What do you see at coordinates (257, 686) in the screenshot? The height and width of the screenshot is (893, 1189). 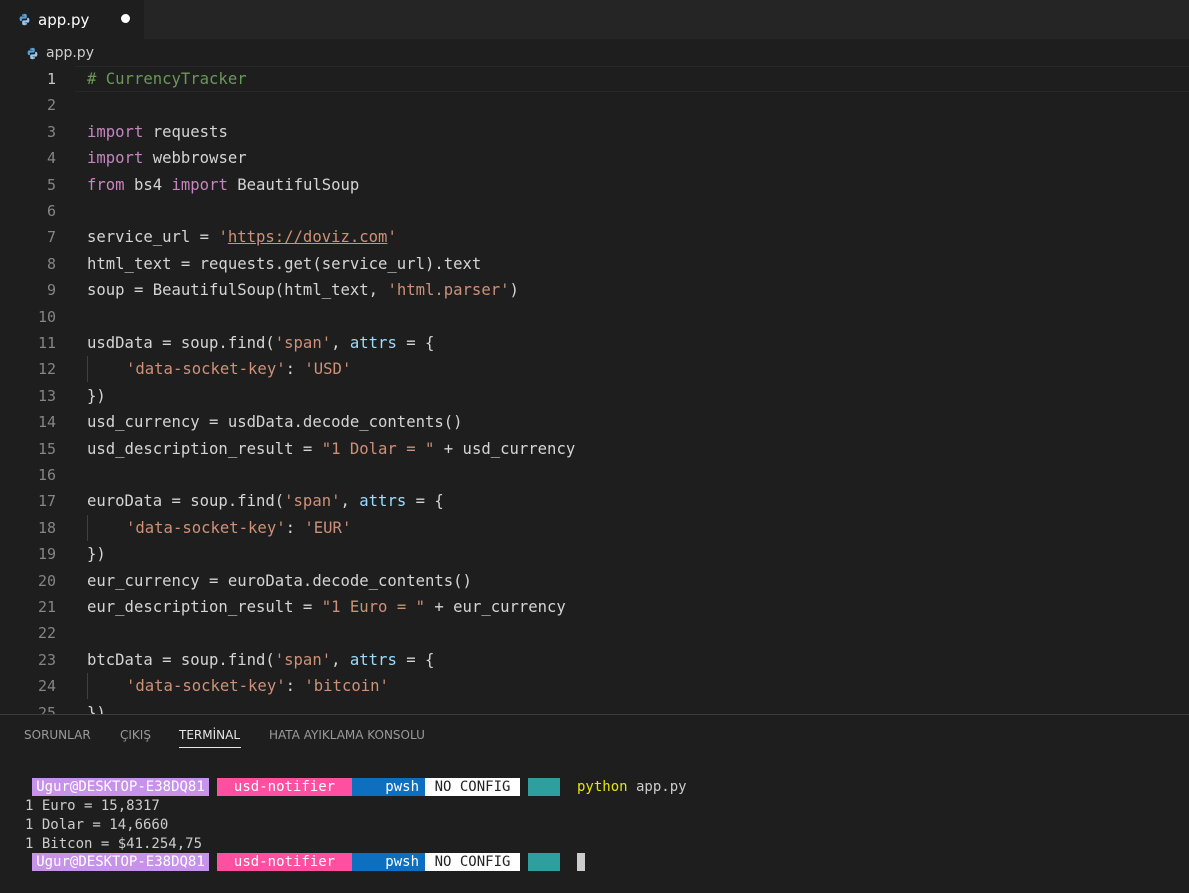 I see `line-text: 'data-socket-key': 'bitcoin'` at bounding box center [257, 686].